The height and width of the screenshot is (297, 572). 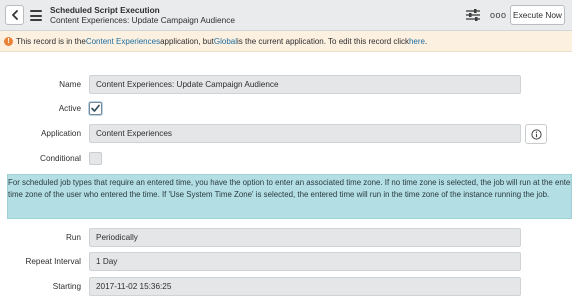 What do you see at coordinates (187, 41) in the screenshot?
I see `warning-text-2: application, but` at bounding box center [187, 41].